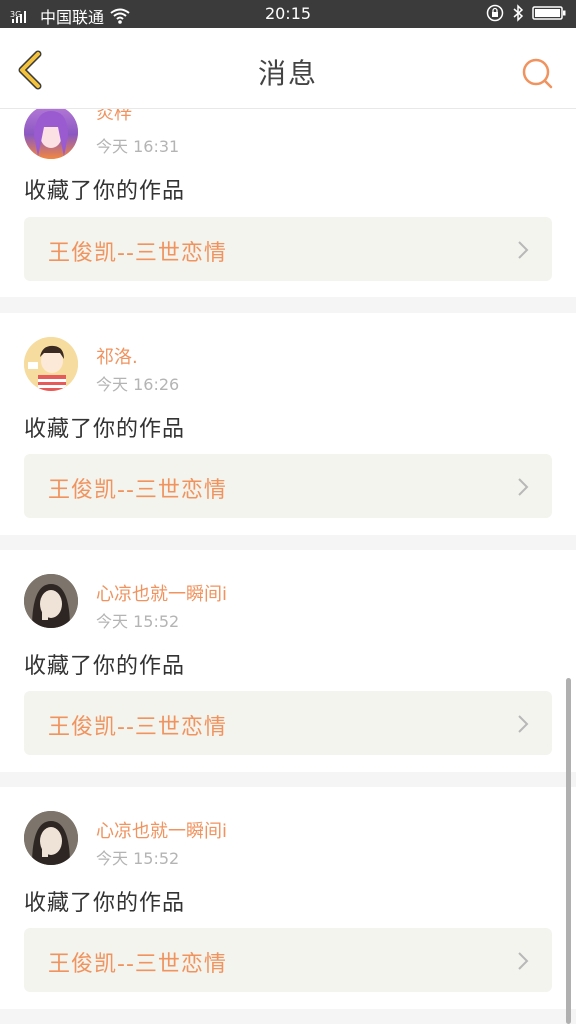 The width and height of the screenshot is (576, 1024). I want to click on username: 祁洛., so click(117, 356).